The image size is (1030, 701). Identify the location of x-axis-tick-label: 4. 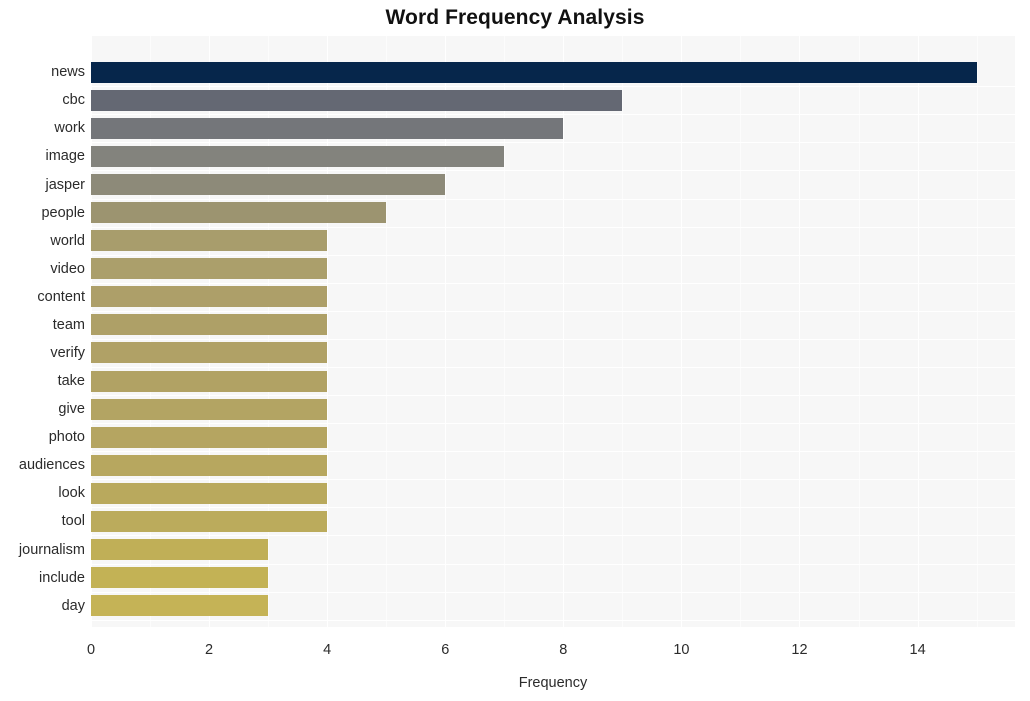
(327, 650).